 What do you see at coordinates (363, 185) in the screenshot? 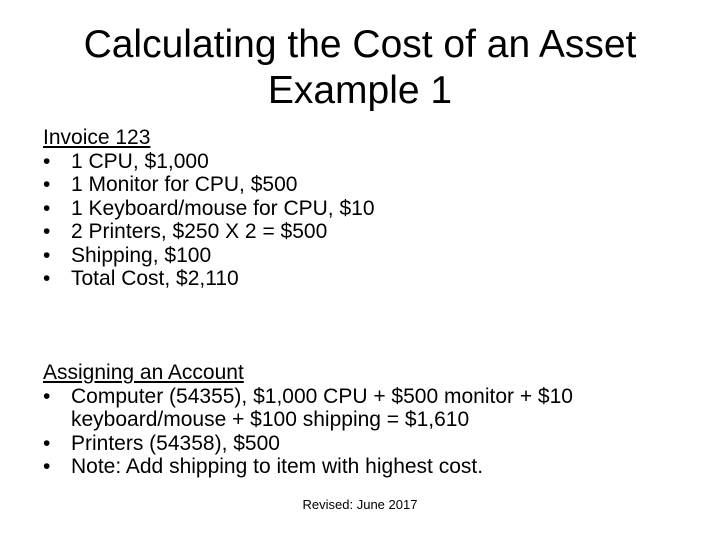
I see `list-item: • 1 Monitor for CPU, $500` at bounding box center [363, 185].